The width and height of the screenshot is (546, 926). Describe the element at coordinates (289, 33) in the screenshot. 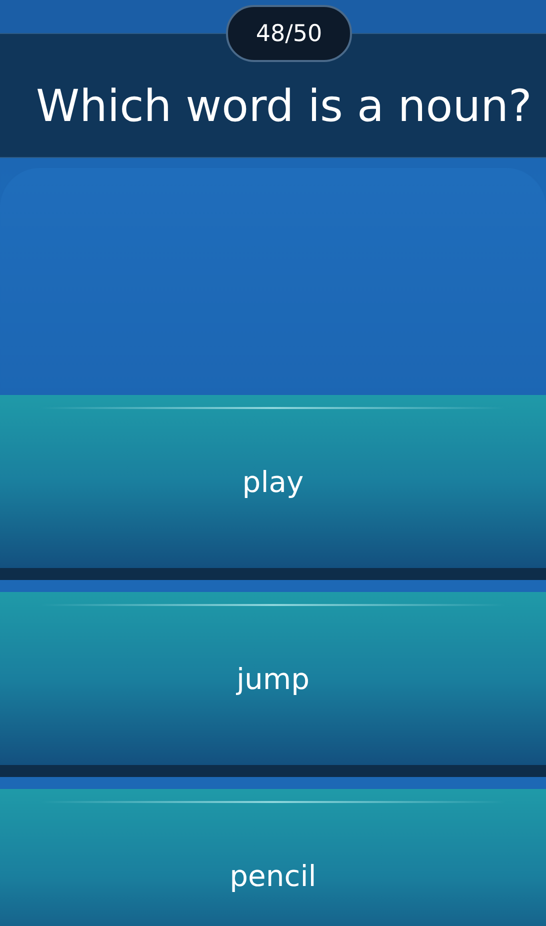

I see `question-counter: 48/50` at that location.